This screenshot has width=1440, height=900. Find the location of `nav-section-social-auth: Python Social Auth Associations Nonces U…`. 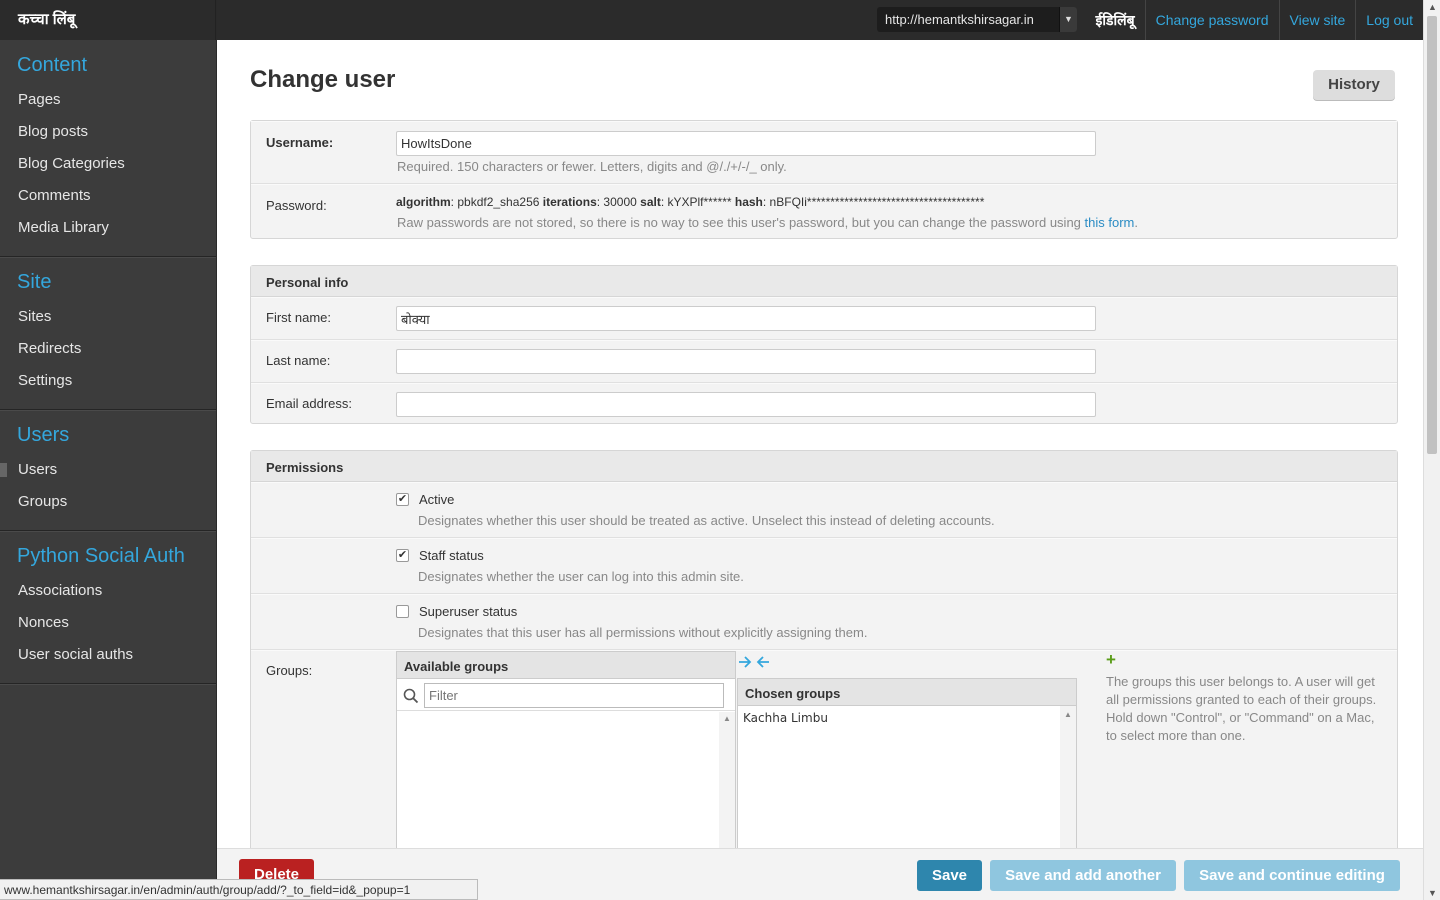

nav-section-social-auth: Python Social Auth Associations Nonces U… is located at coordinates (108, 607).